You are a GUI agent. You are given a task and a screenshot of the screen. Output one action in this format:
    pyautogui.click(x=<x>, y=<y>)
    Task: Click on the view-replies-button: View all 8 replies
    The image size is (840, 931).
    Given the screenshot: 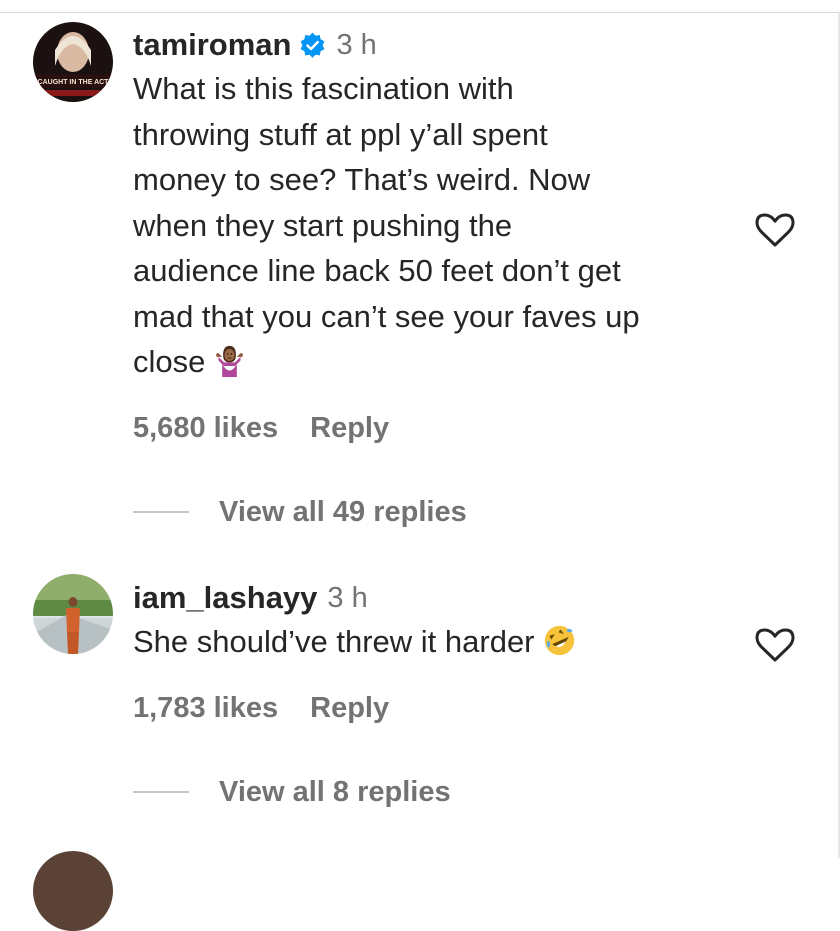 What is the action you would take?
    pyautogui.click(x=335, y=792)
    